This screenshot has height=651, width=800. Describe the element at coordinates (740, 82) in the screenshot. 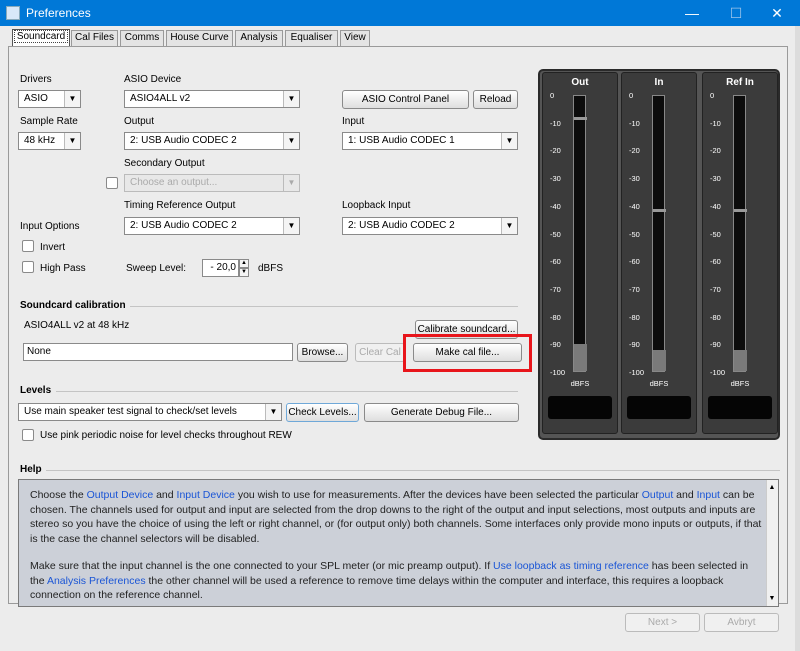

I see `meter-title: Ref In` at that location.